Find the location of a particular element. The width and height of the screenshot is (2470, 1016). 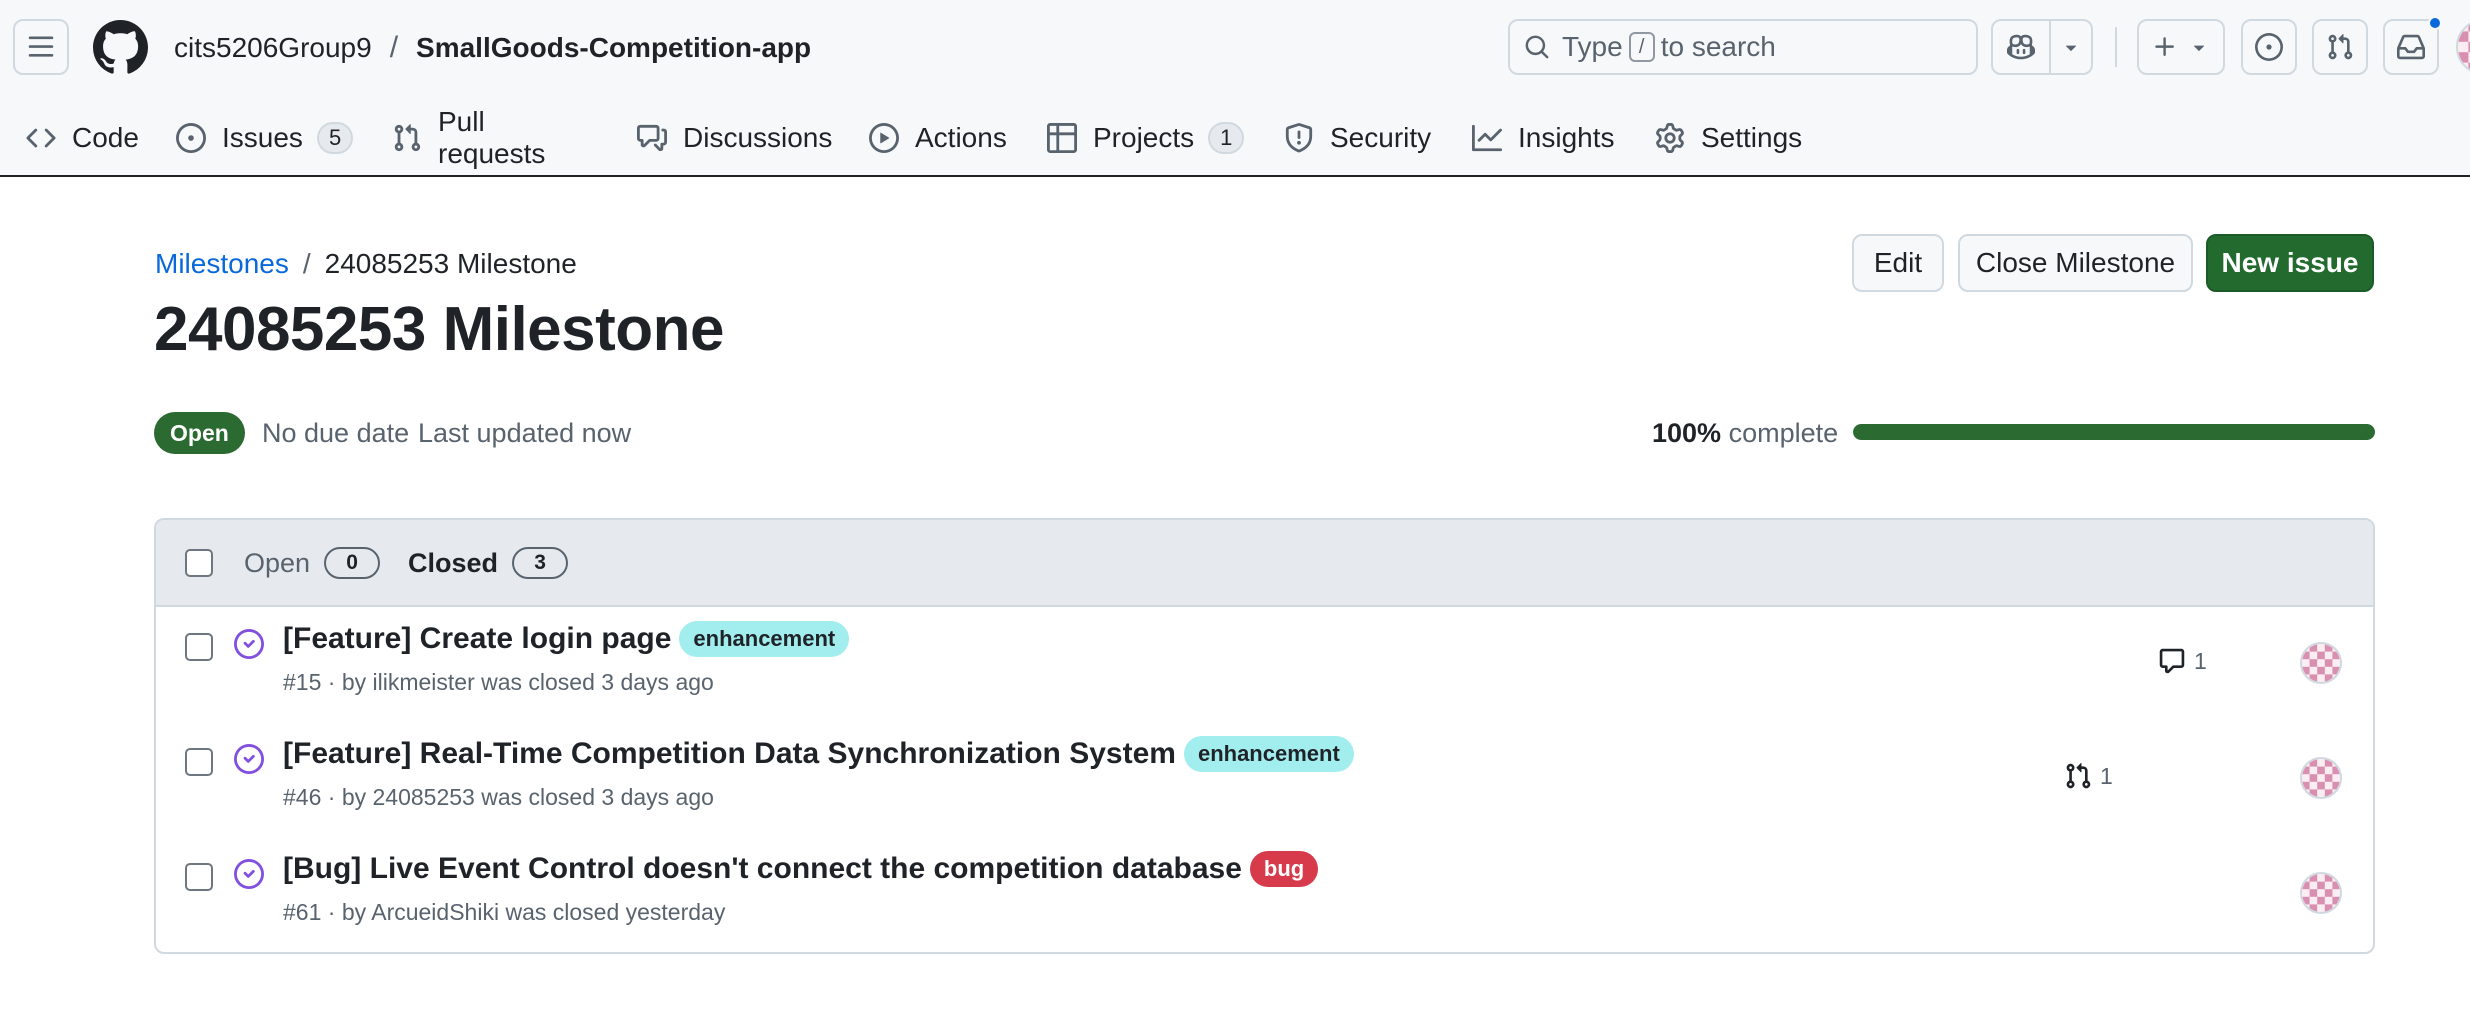

create-new-button is located at coordinates (2181, 47).